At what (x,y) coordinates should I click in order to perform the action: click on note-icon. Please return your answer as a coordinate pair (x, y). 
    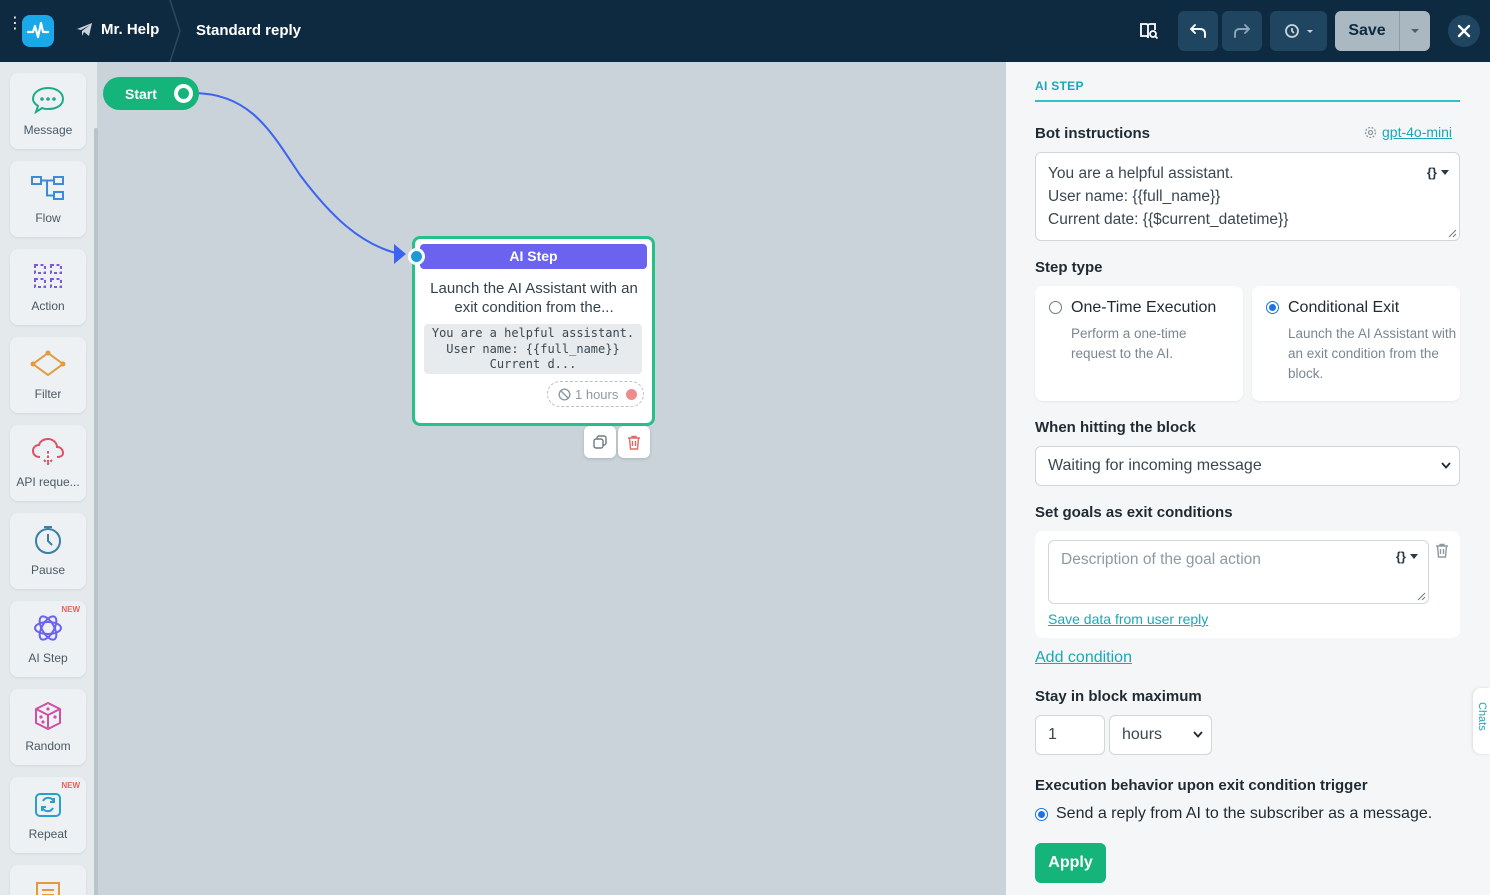
    Looking at the image, I should click on (48, 888).